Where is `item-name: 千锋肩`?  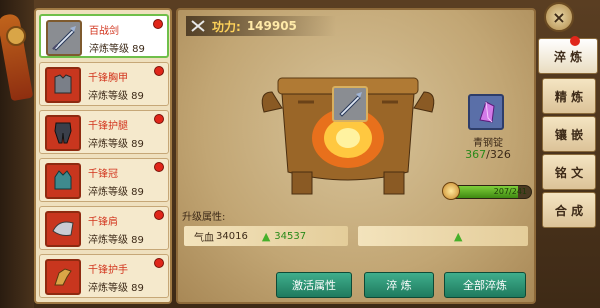
item-name: 千锋肩 is located at coordinates (103, 222).